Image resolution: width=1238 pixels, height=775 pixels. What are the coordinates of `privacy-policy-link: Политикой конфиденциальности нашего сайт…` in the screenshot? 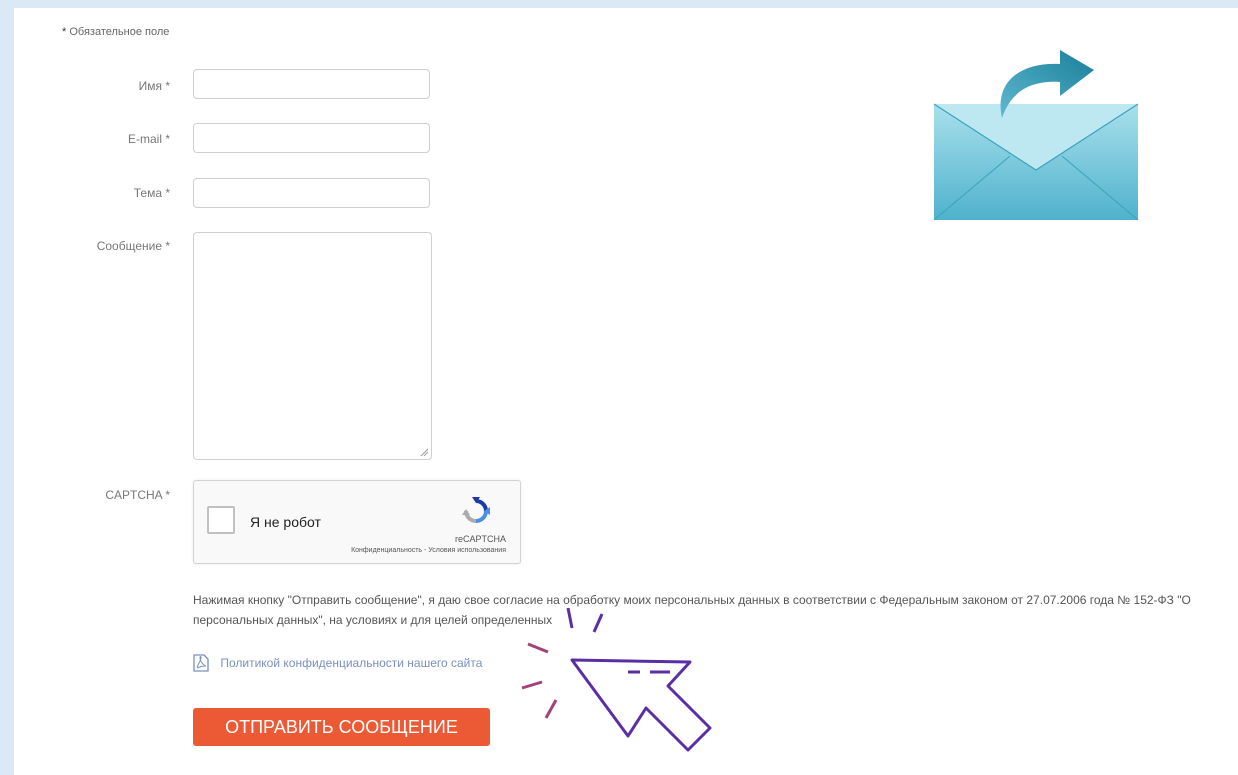 It's located at (337, 663).